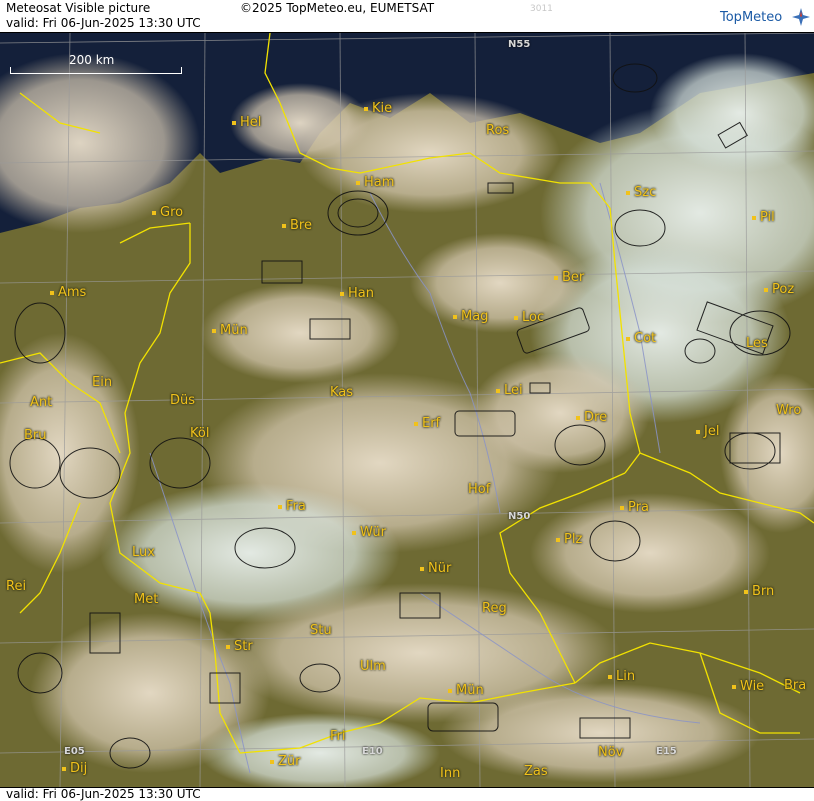  What do you see at coordinates (621, 676) in the screenshot?
I see `city-label: Lin` at bounding box center [621, 676].